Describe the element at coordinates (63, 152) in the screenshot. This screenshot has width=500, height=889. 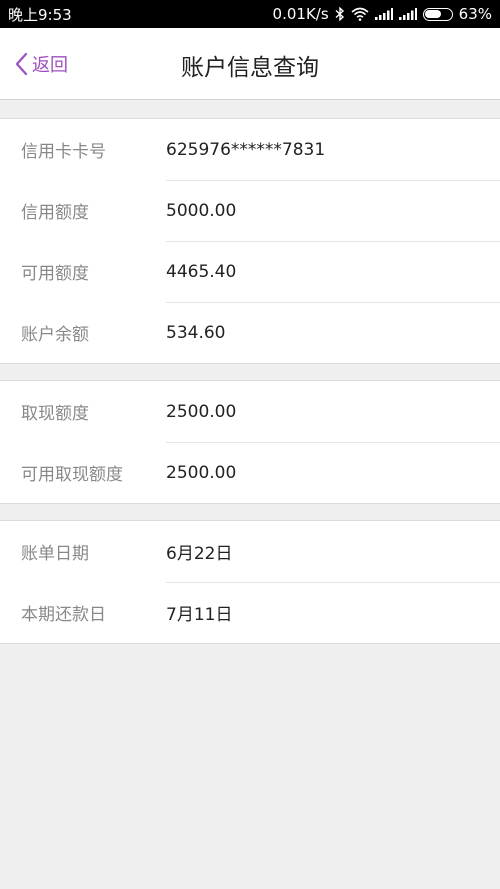
I see `row-label: 信用卡卡号` at that location.